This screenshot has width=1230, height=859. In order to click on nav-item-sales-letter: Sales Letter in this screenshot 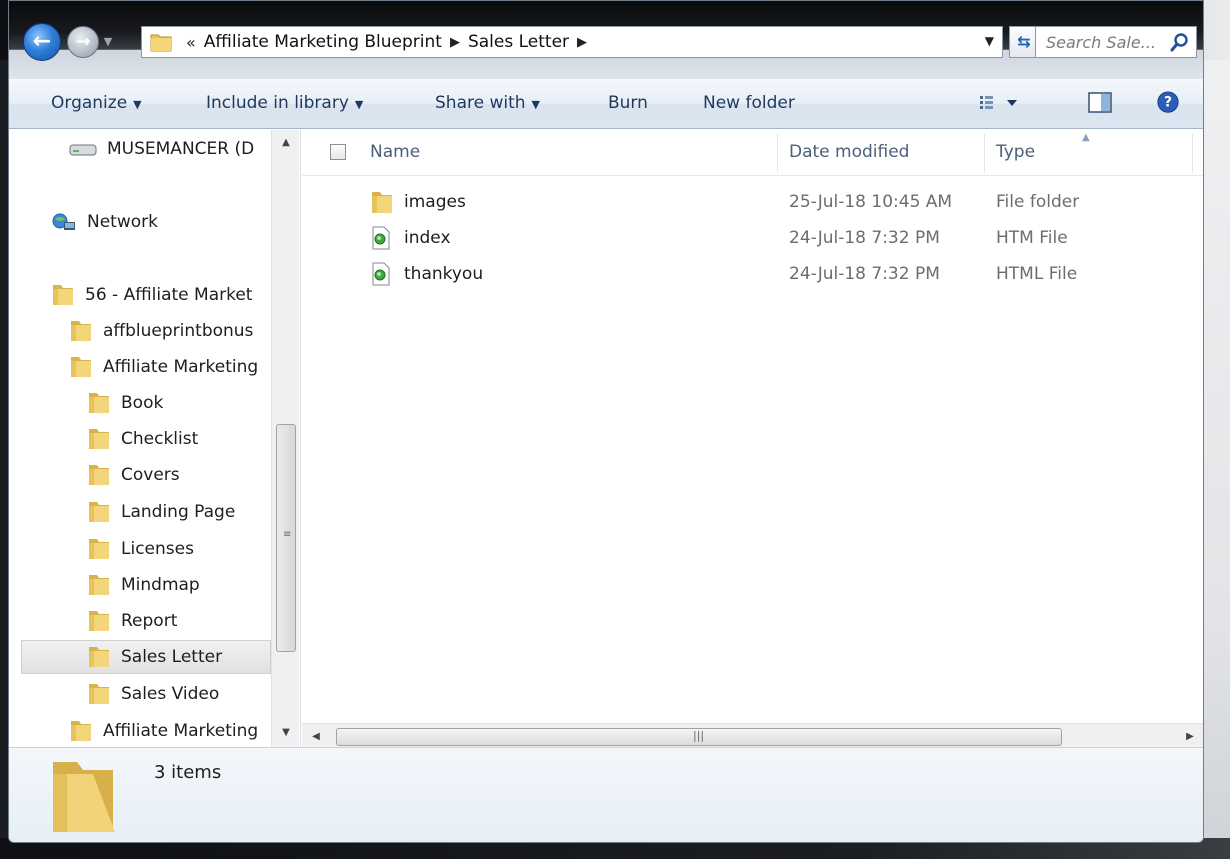, I will do `click(146, 657)`.